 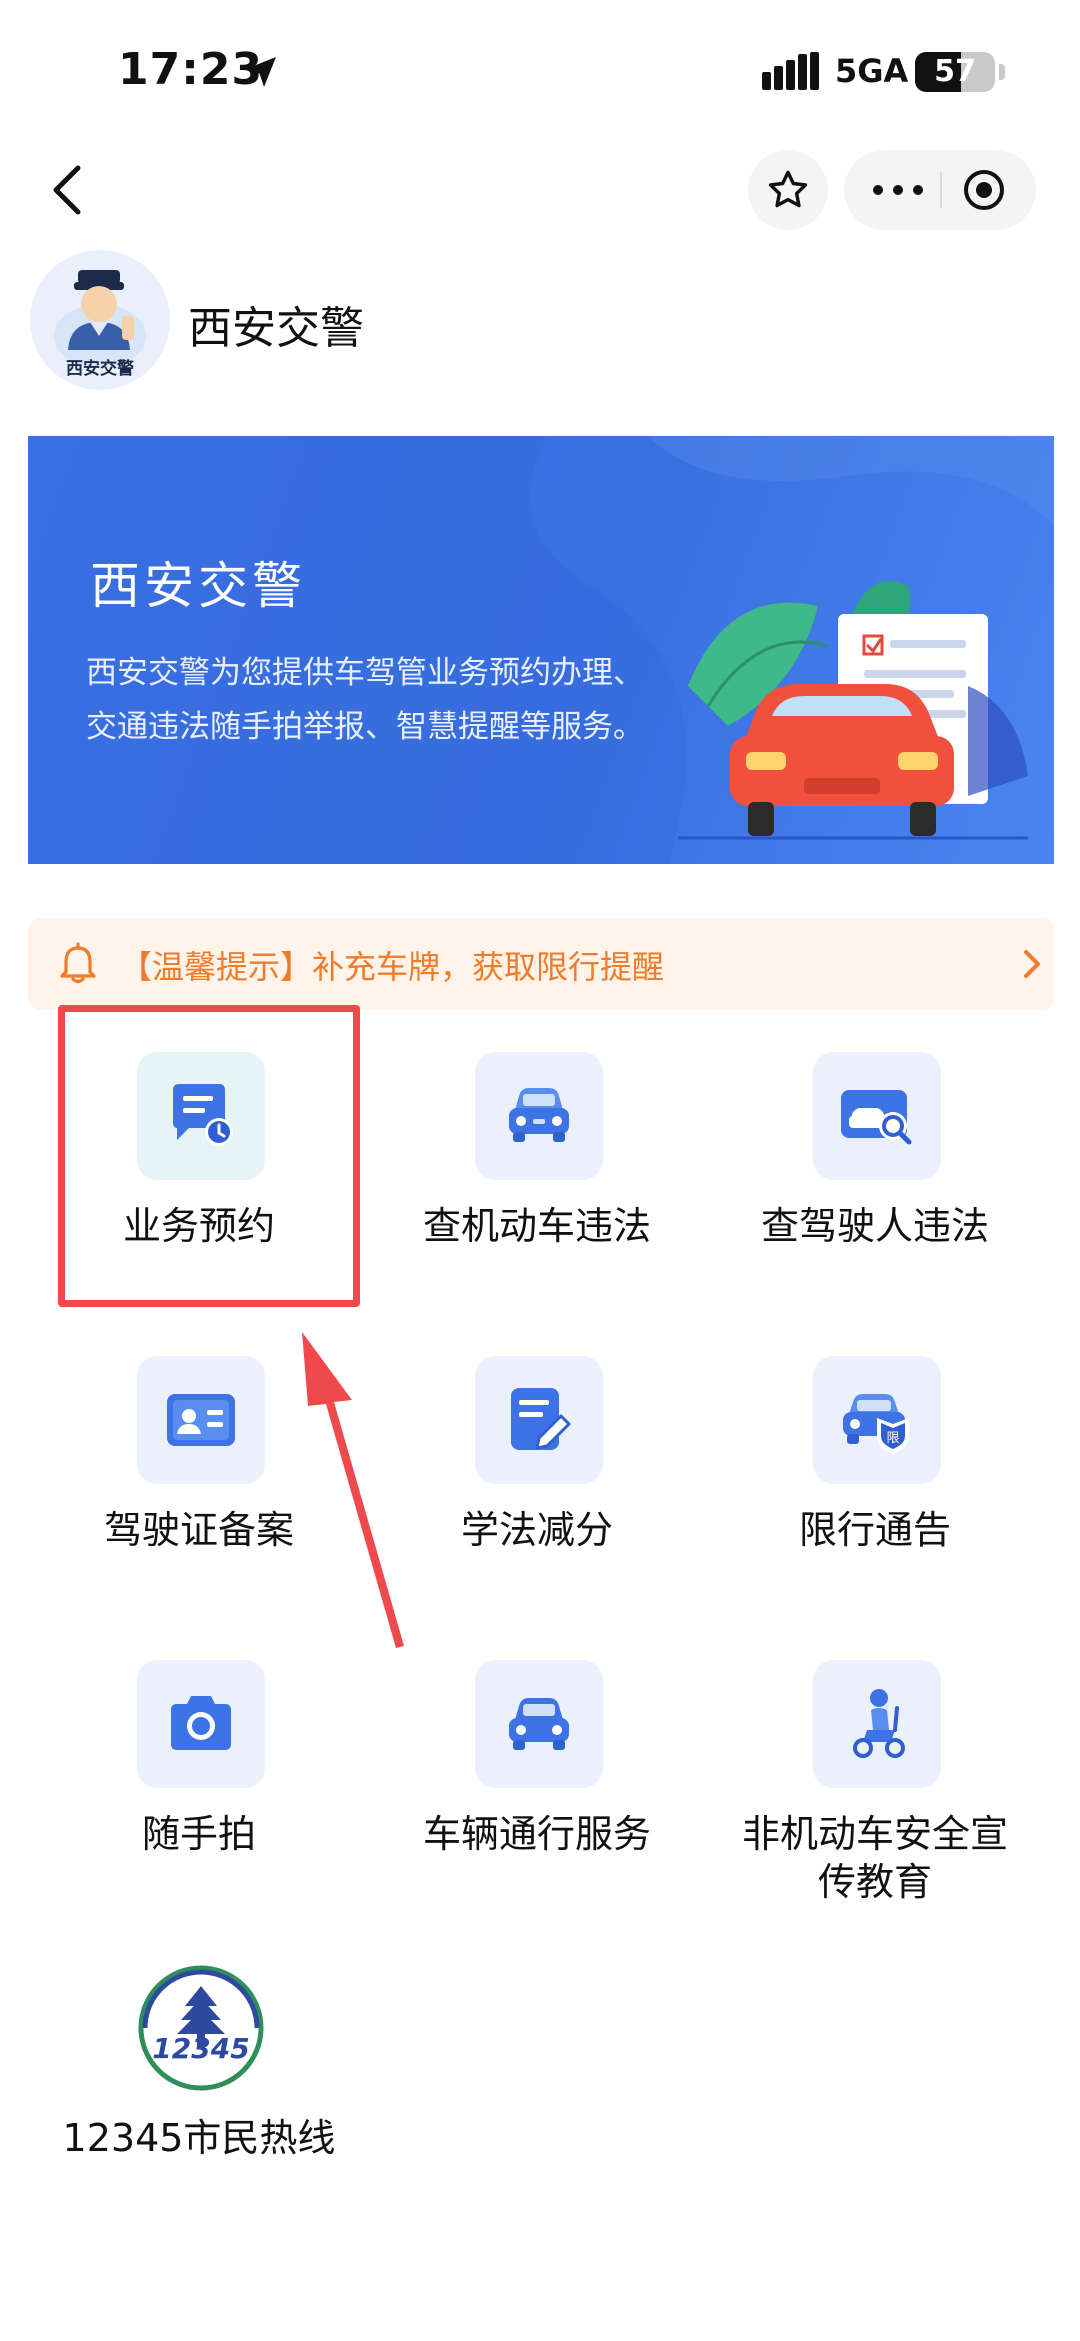 What do you see at coordinates (874, 1530) in the screenshot?
I see `service-label: 限行通告` at bounding box center [874, 1530].